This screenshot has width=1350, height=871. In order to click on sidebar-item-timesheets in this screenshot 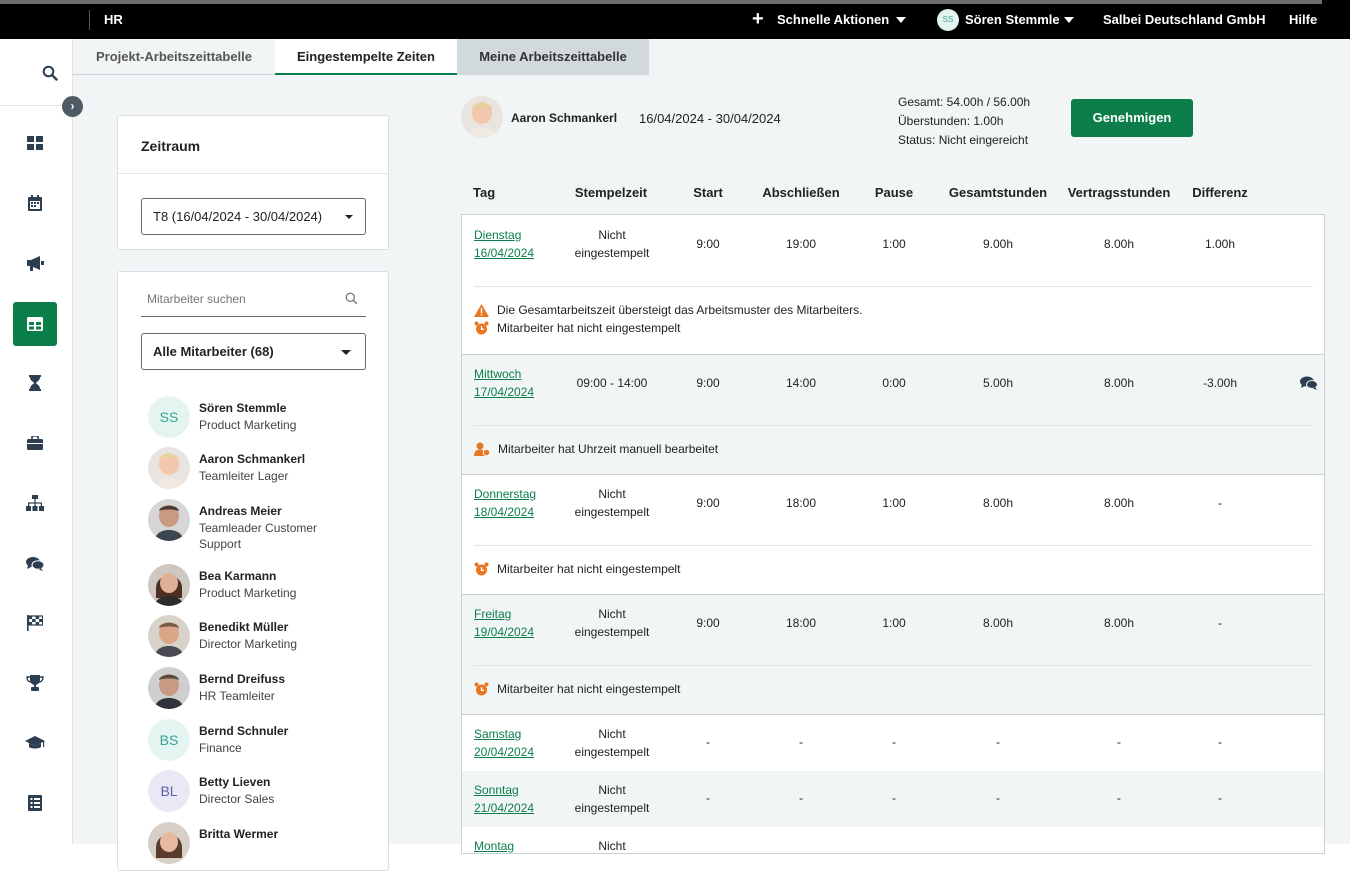, I will do `click(35, 324)`.